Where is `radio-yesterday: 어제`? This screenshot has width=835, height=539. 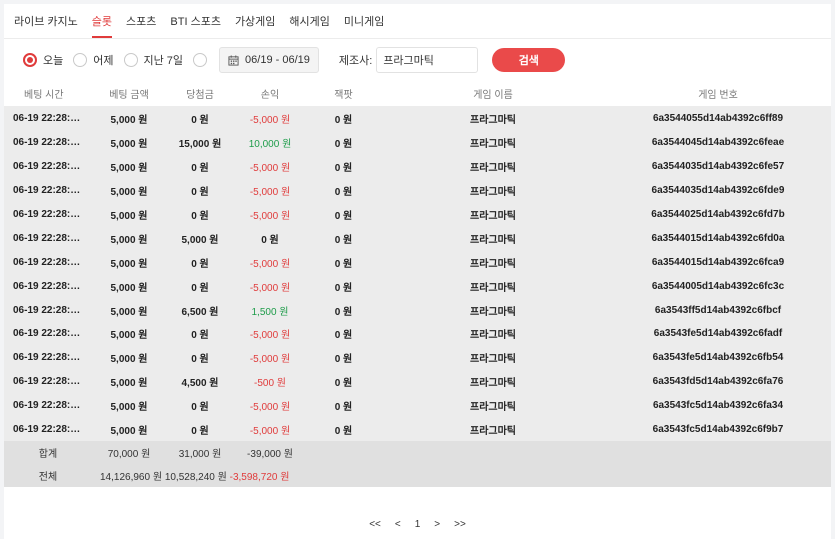 radio-yesterday: 어제 is located at coordinates (93, 60).